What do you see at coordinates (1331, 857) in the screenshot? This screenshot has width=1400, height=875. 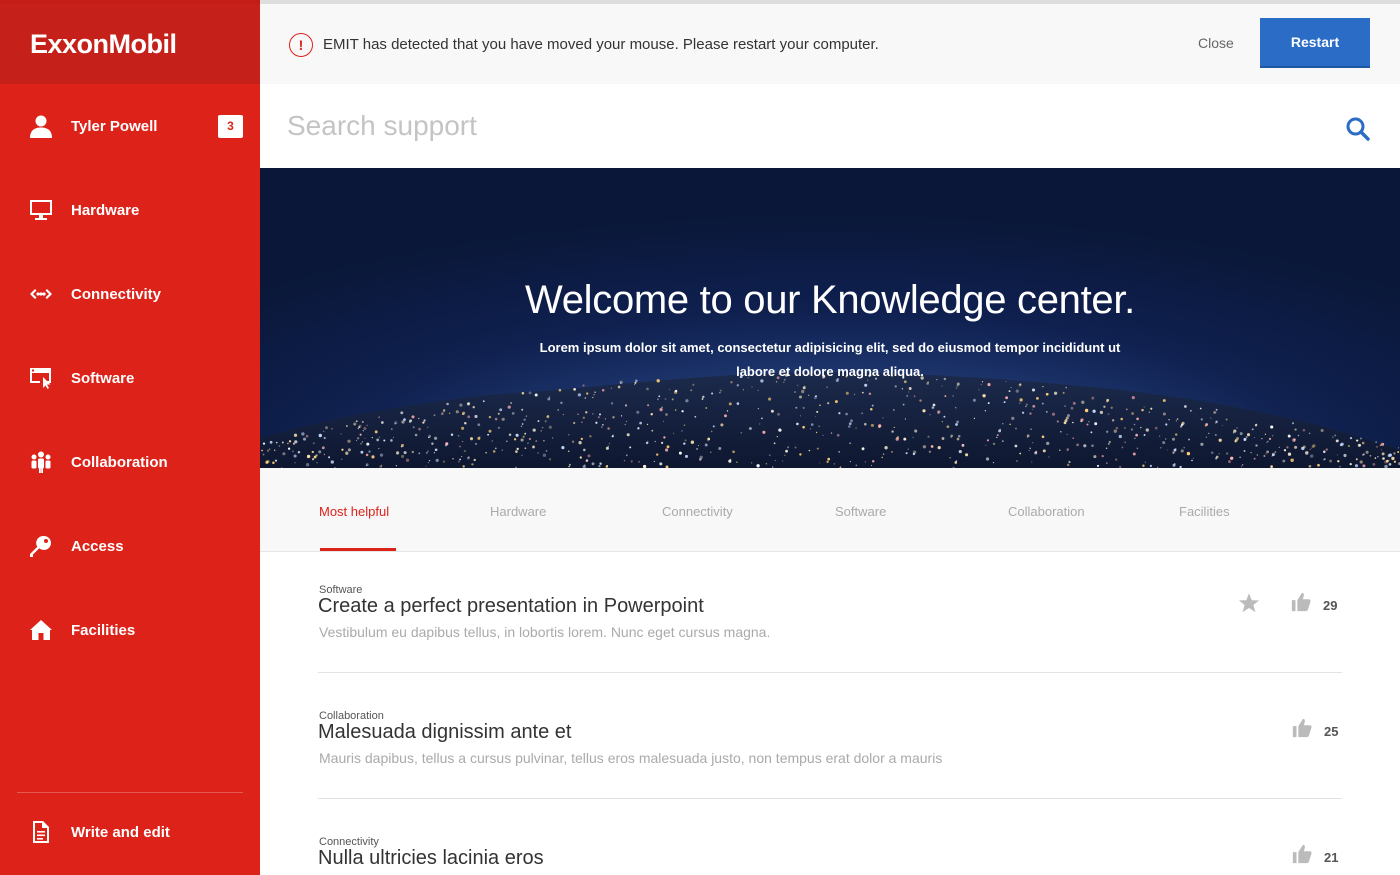 I see `likes-count: 21` at bounding box center [1331, 857].